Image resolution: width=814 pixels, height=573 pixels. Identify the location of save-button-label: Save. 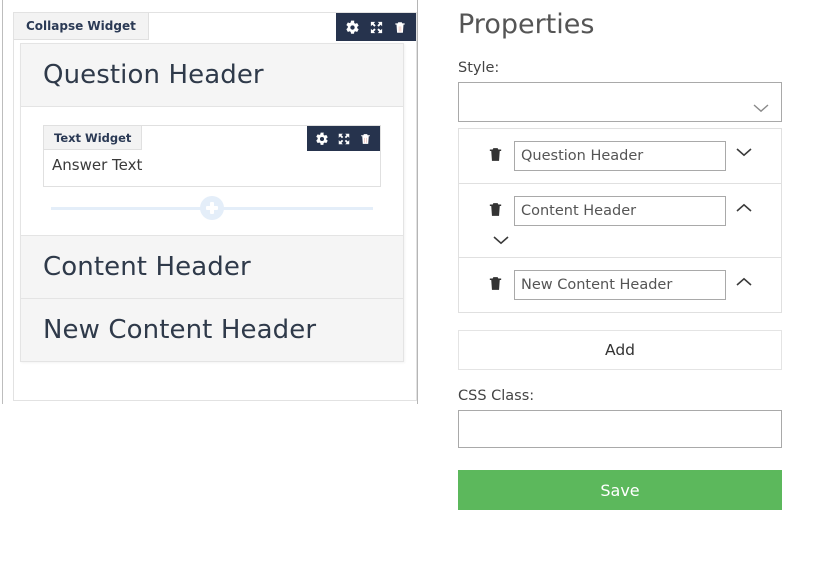
(620, 490).